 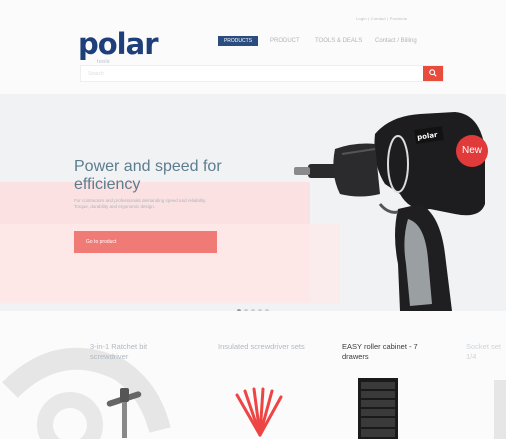 What do you see at coordinates (118, 44) in the screenshot?
I see `site-logo: polar` at bounding box center [118, 44].